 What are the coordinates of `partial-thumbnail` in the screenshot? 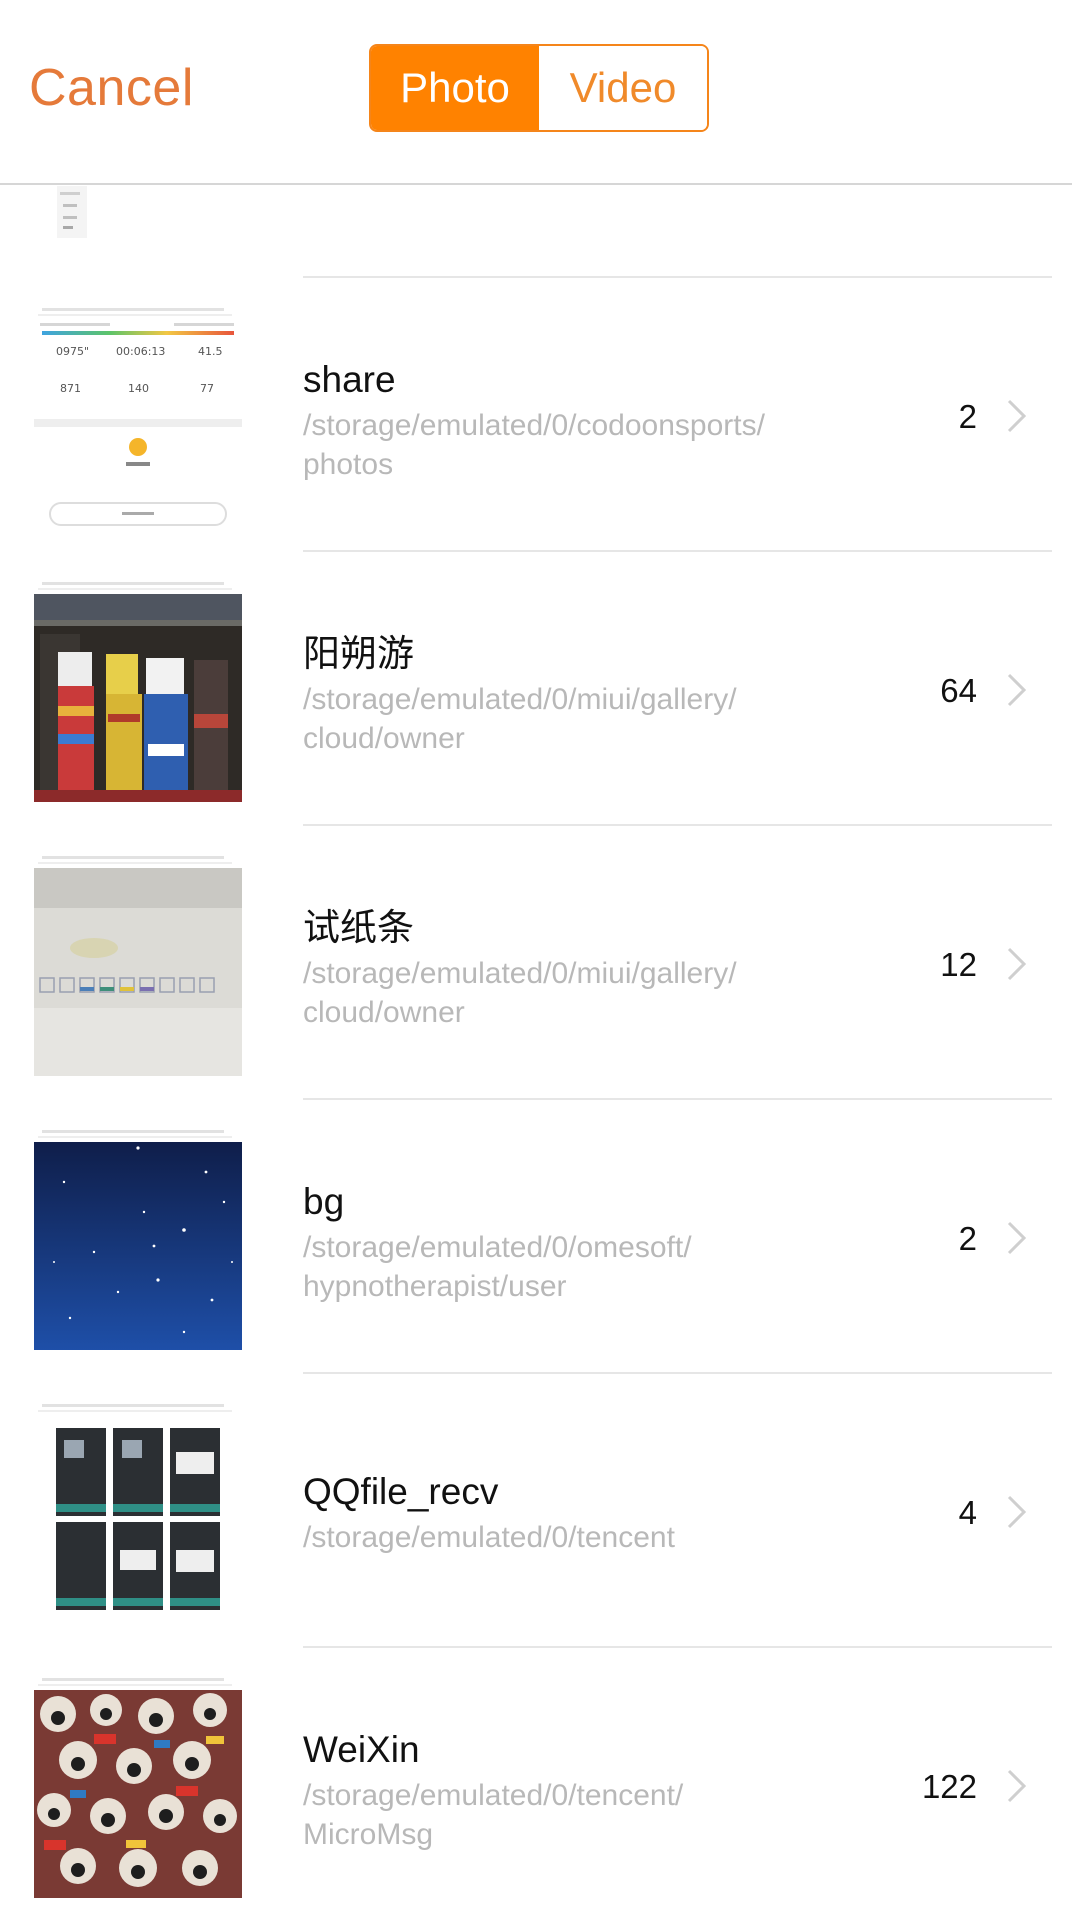 It's located at (72, 212).